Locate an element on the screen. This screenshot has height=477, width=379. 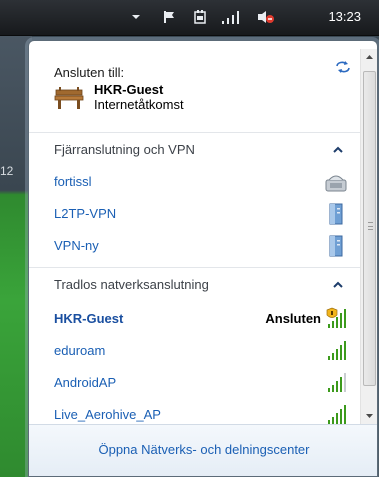
current-network: HKR-Guest Internetåtkomst is located at coordinates (204, 102).